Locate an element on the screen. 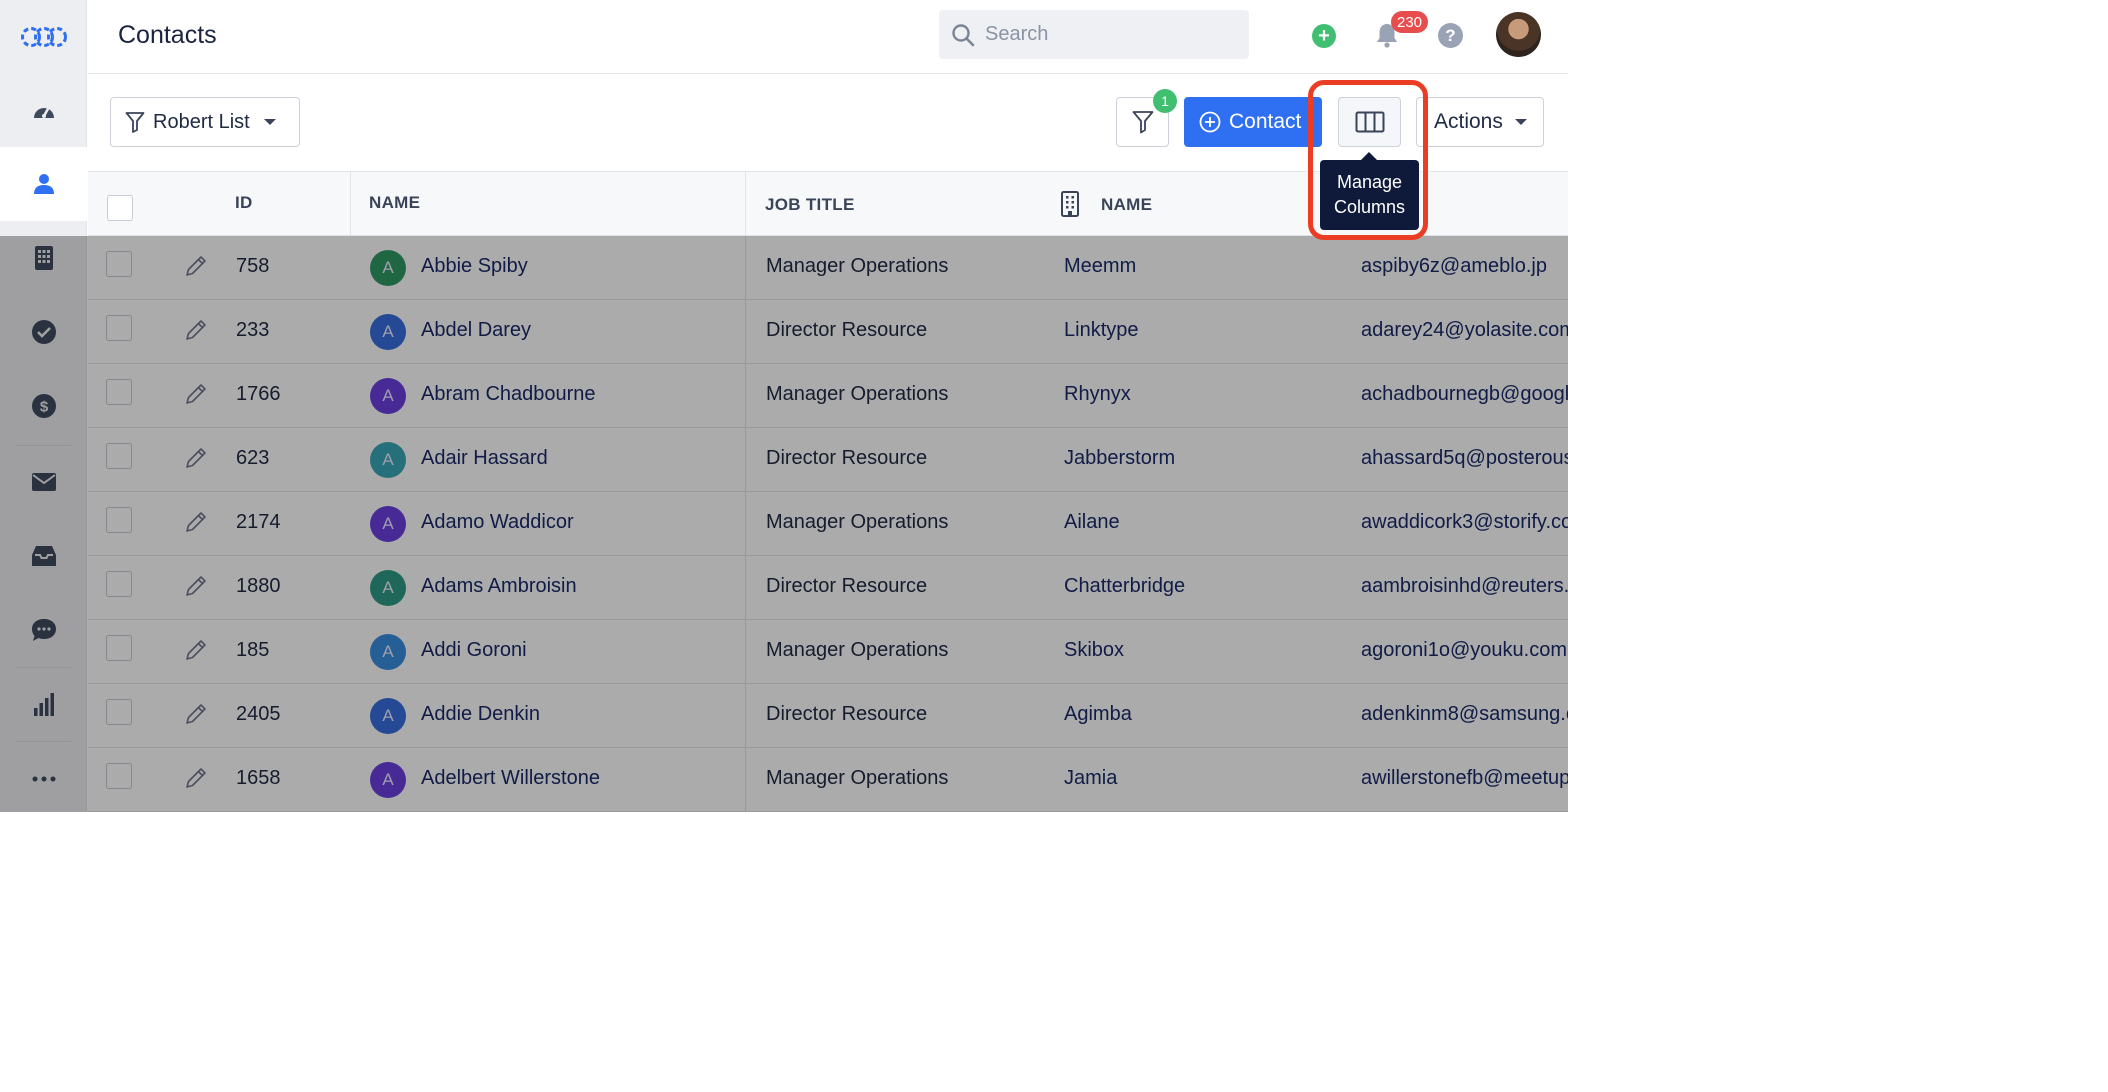  sidebar-item-deals: $ is located at coordinates (43, 406).